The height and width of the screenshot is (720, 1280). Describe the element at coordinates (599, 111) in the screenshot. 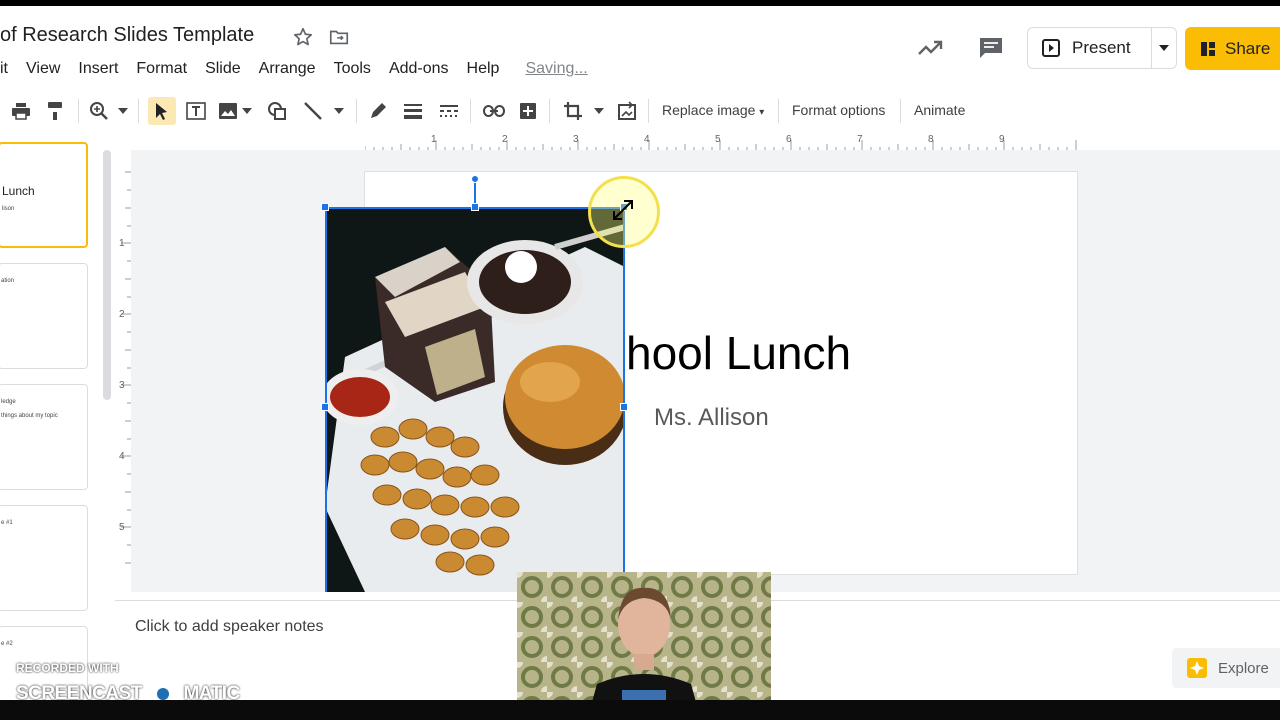

I see `crop-dropdown-icon` at that location.